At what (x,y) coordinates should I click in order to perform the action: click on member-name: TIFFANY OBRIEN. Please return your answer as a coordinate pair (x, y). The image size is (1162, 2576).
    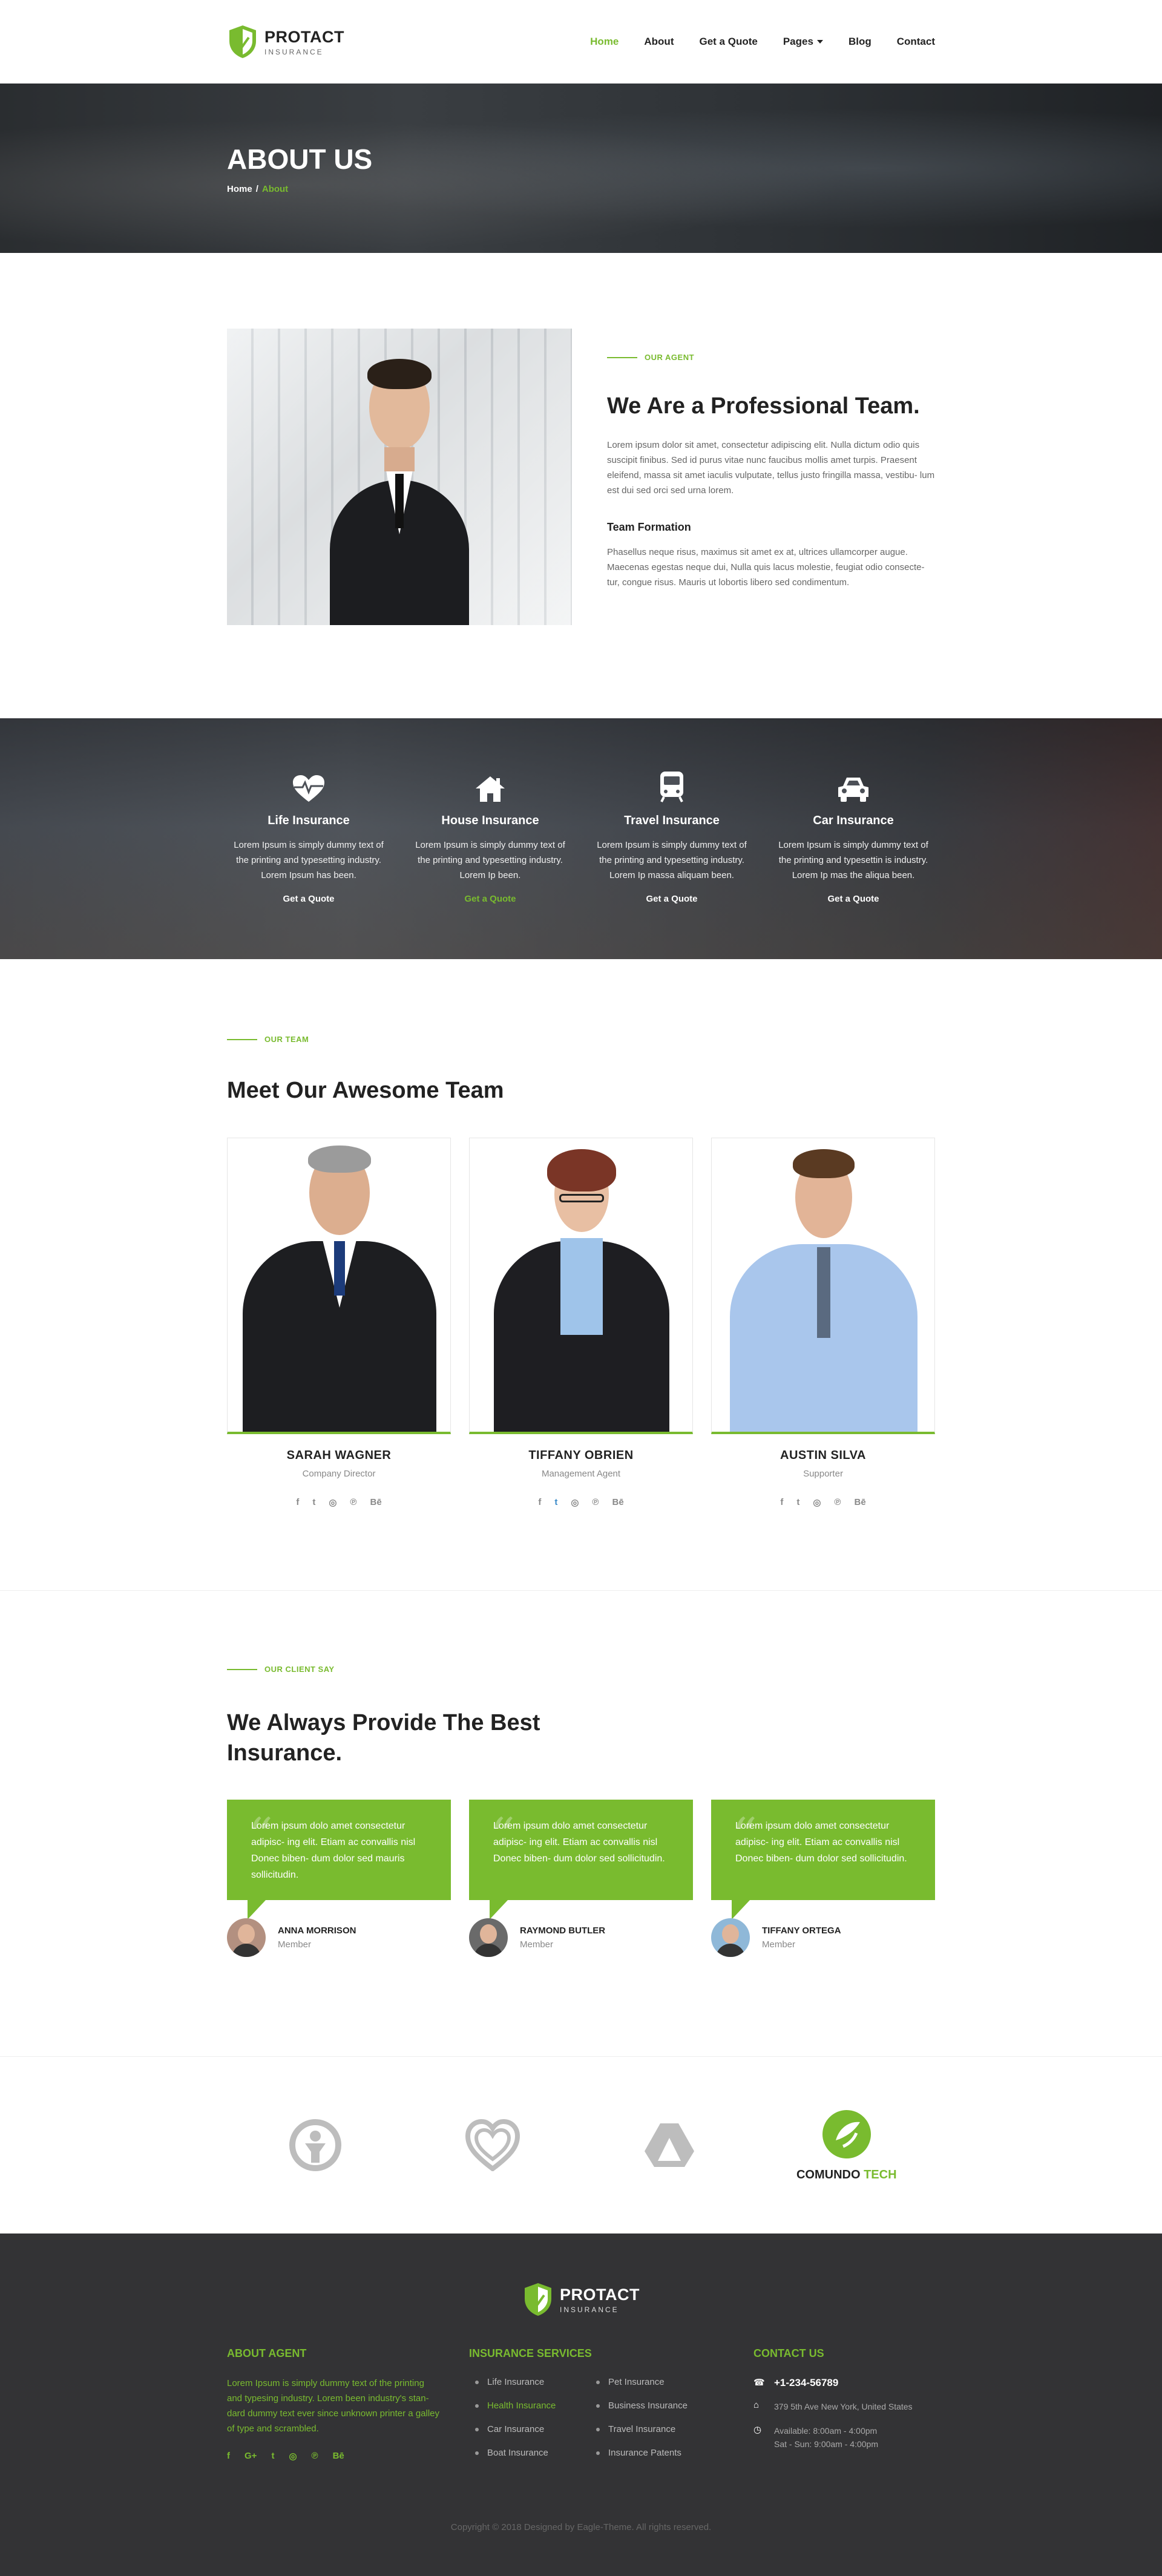
    Looking at the image, I should click on (581, 1455).